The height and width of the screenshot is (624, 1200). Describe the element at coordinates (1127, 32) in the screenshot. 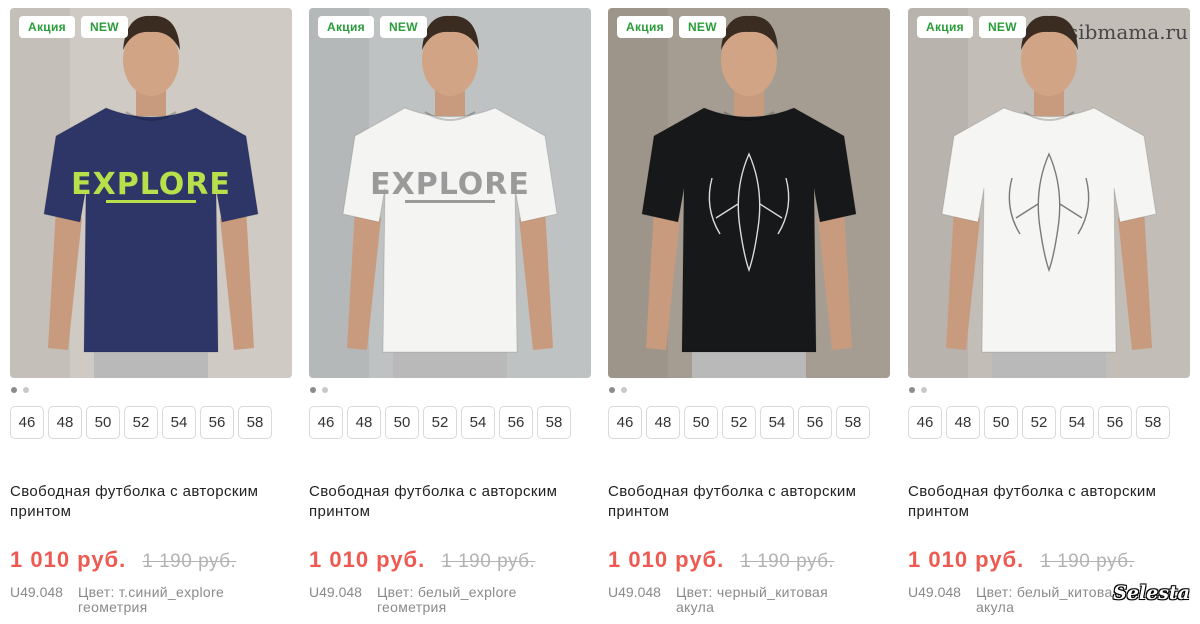

I see `site-watermark: sibmama.ru` at that location.